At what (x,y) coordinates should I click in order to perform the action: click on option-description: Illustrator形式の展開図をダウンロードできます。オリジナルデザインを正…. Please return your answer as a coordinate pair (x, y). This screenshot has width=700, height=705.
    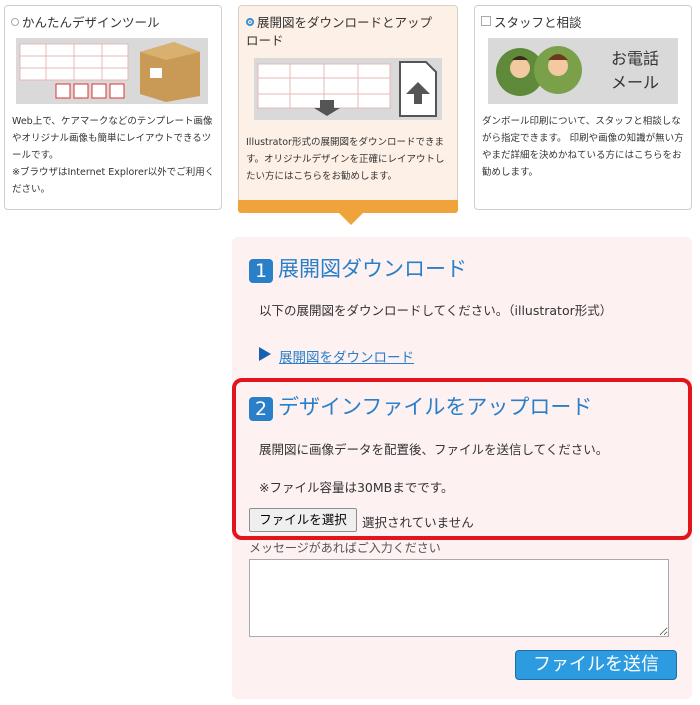
    Looking at the image, I should click on (345, 159).